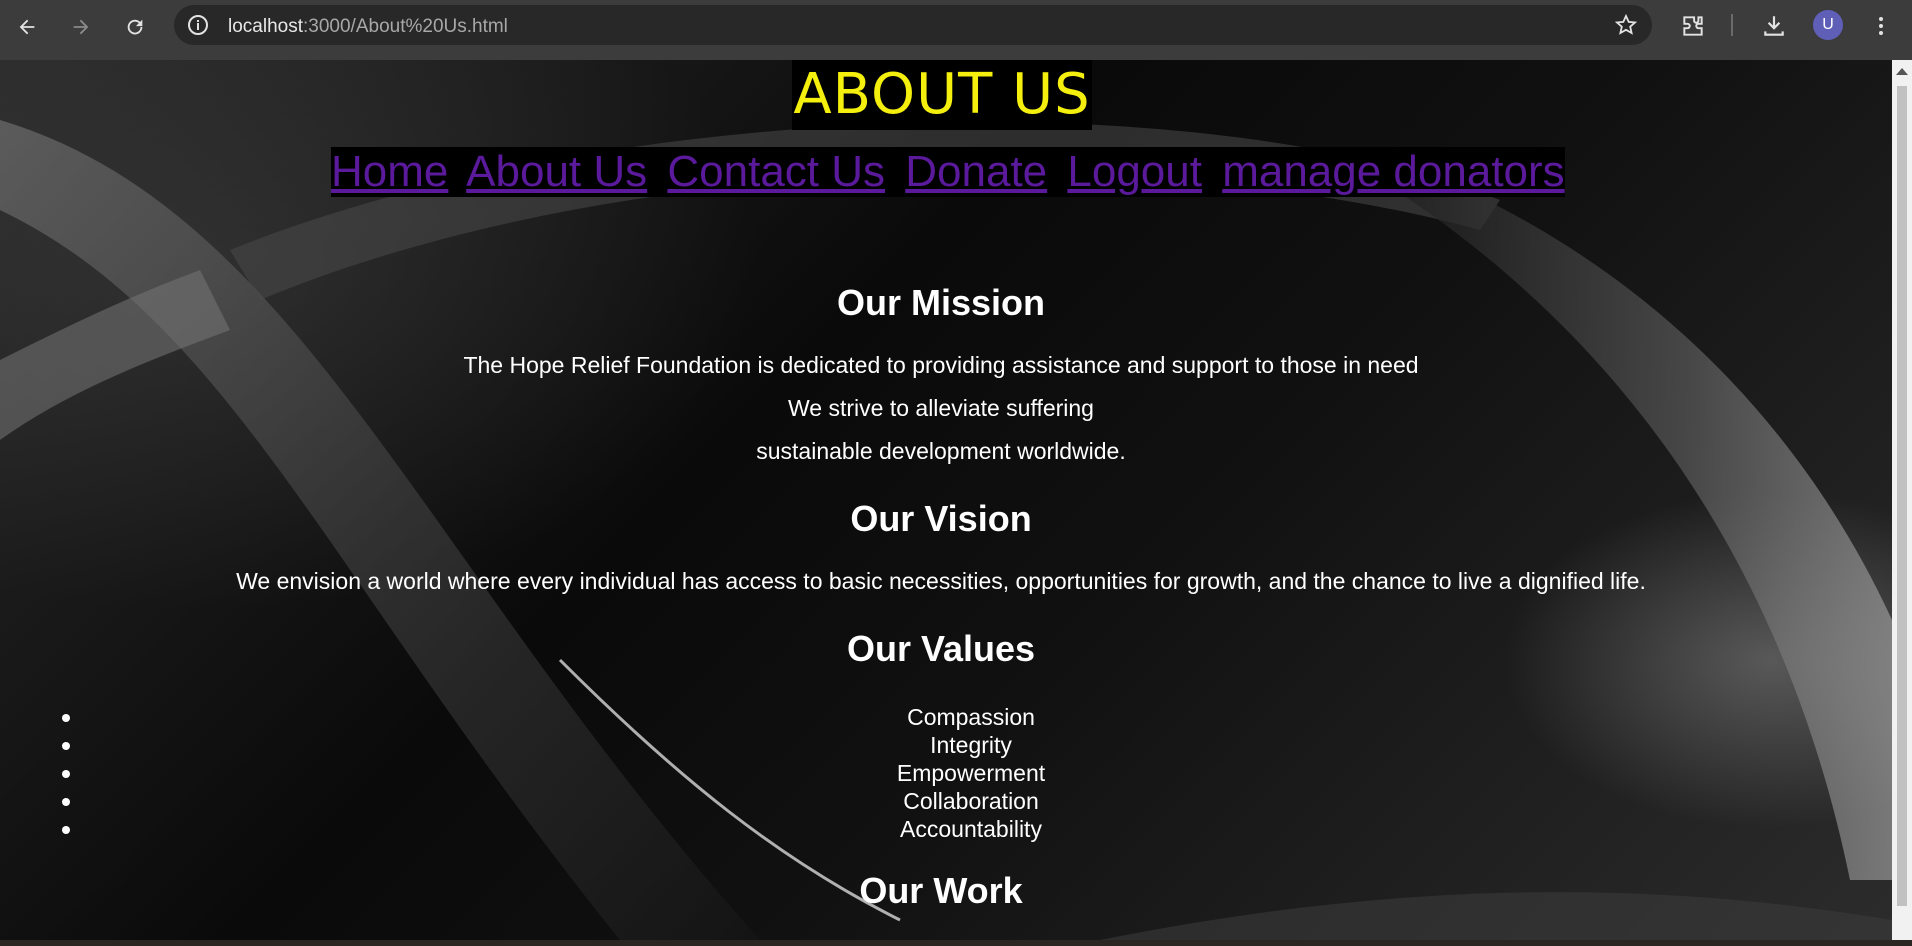 The image size is (1912, 946). Describe the element at coordinates (941, 408) in the screenshot. I see `mission-line-2: We strive to alleviate suffering` at that location.